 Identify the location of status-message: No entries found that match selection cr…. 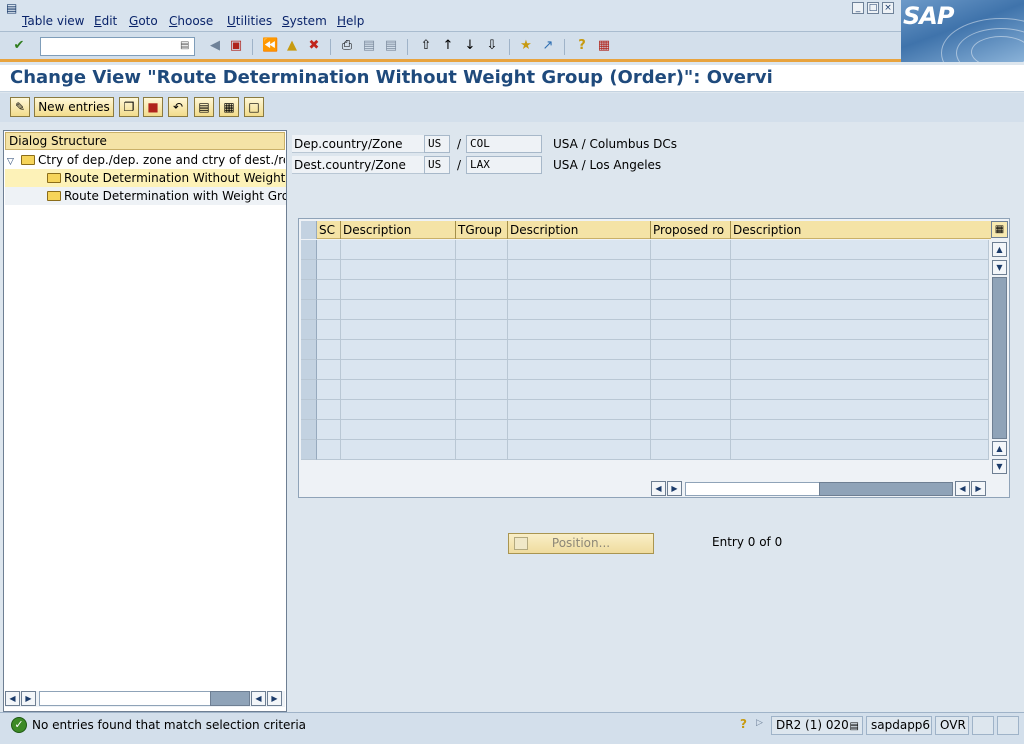
(169, 725).